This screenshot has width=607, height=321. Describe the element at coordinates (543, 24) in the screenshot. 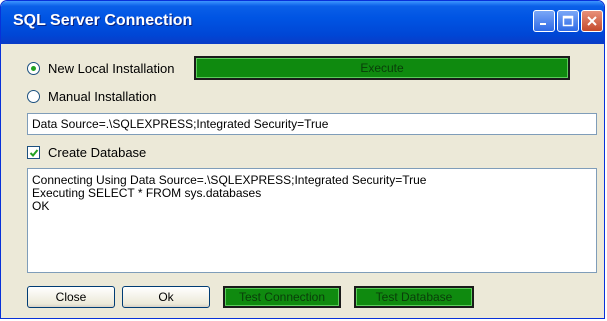

I see `minimize-icon` at that location.